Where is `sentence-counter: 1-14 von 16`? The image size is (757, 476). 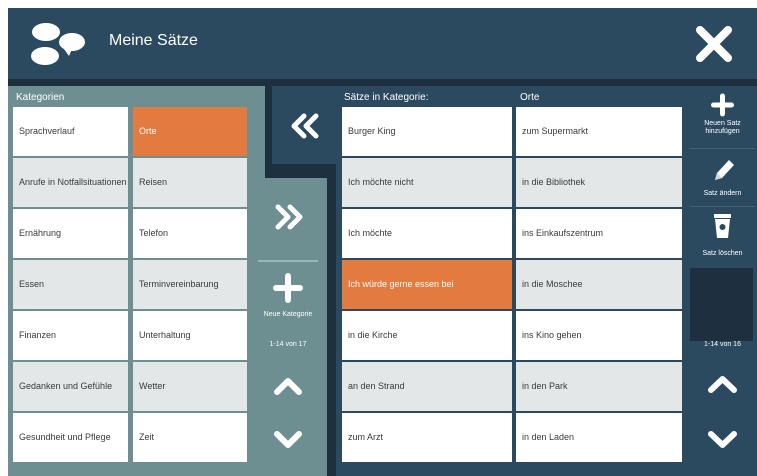 sentence-counter: 1-14 von 16 is located at coordinates (722, 344).